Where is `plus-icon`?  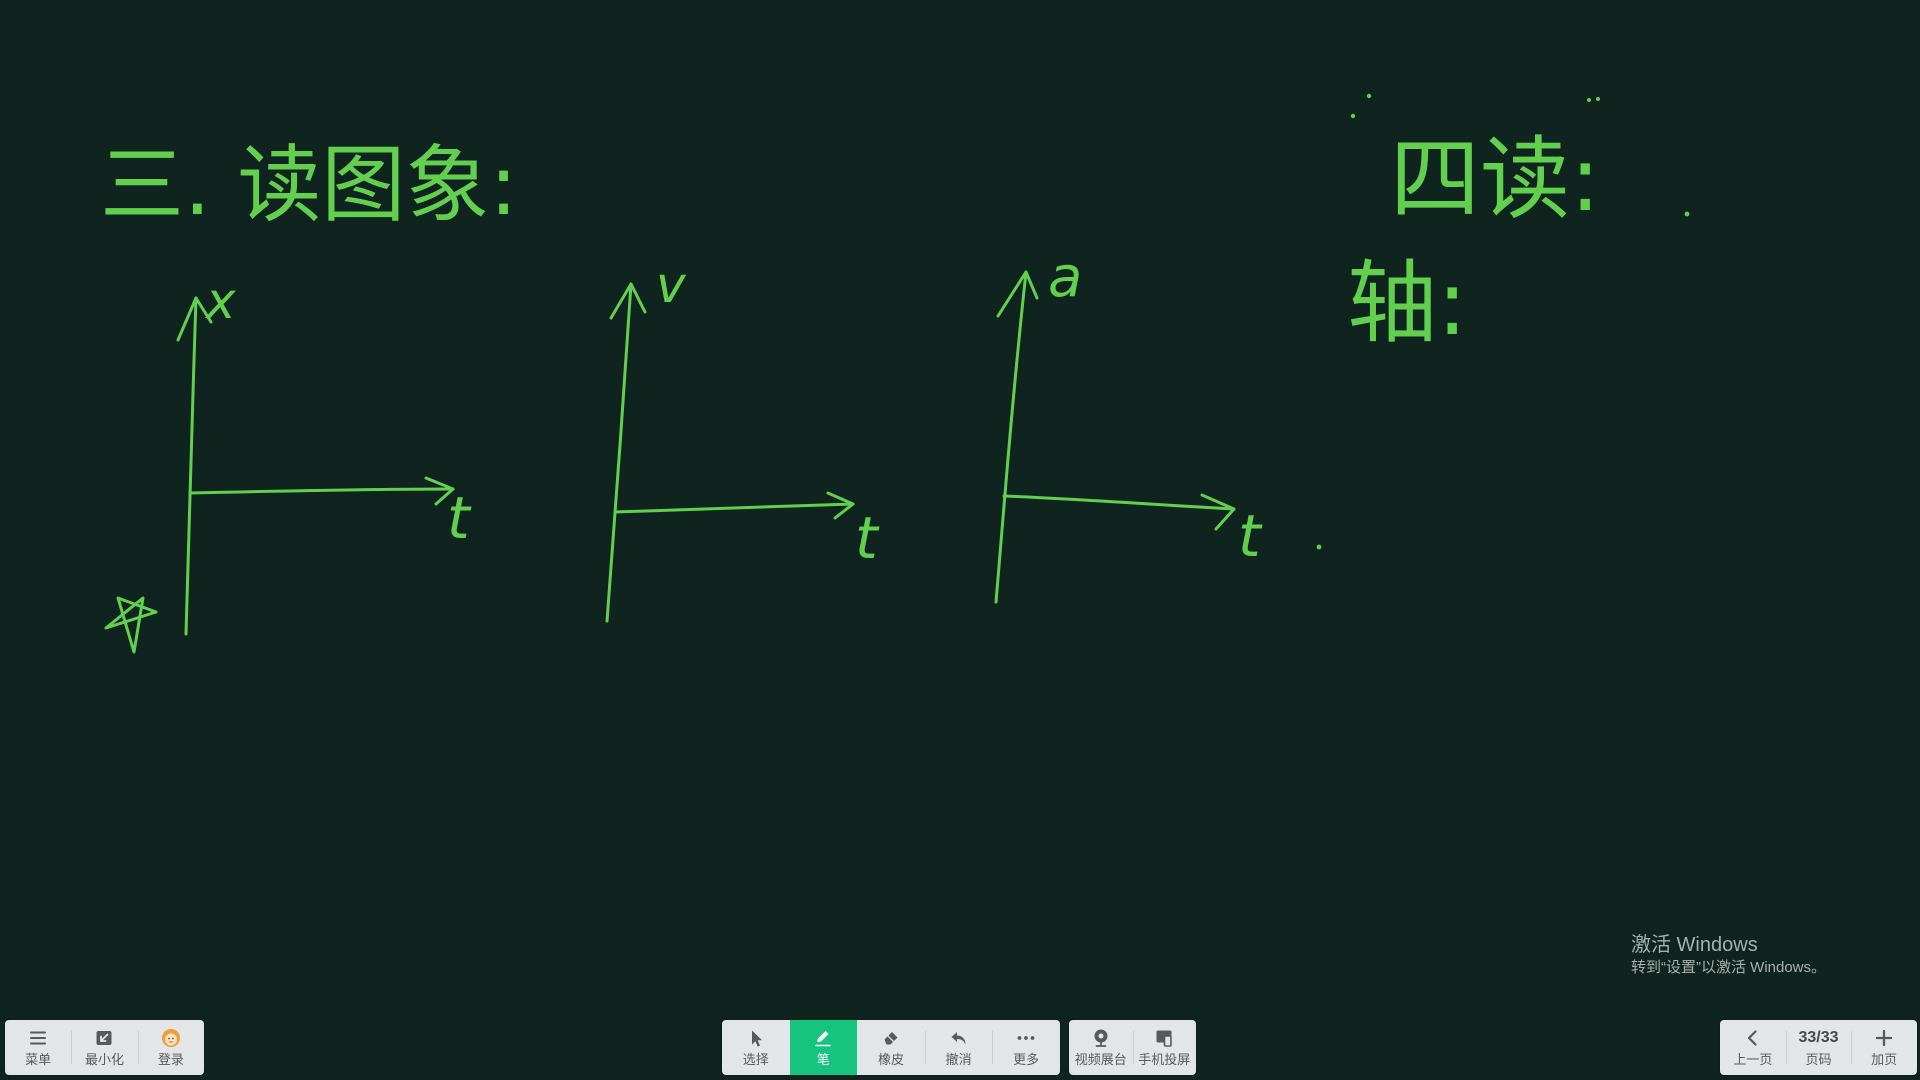
plus-icon is located at coordinates (1884, 1038).